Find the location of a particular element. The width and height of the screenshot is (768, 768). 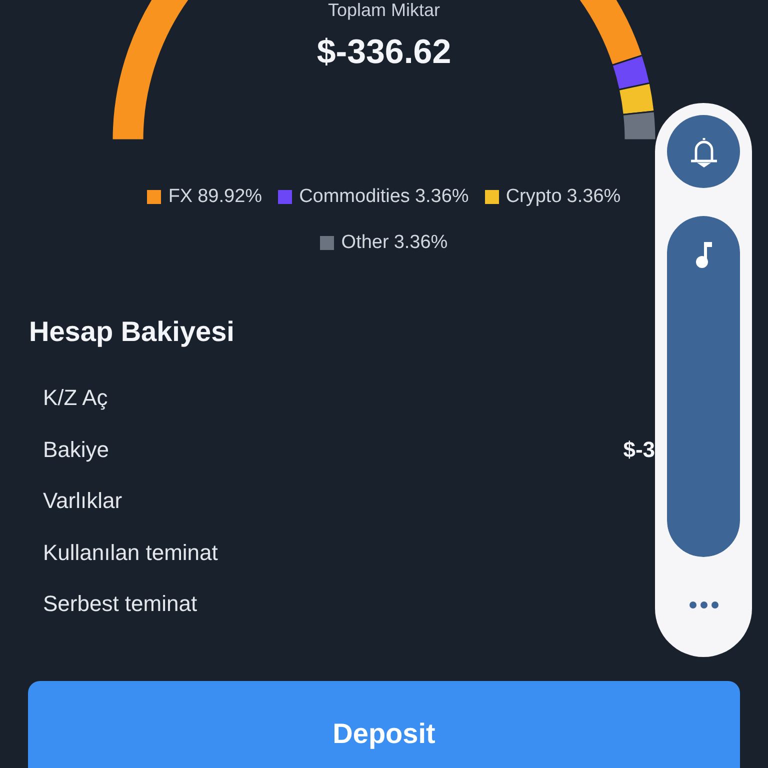

balance-label: Varlıklar is located at coordinates (82, 501).